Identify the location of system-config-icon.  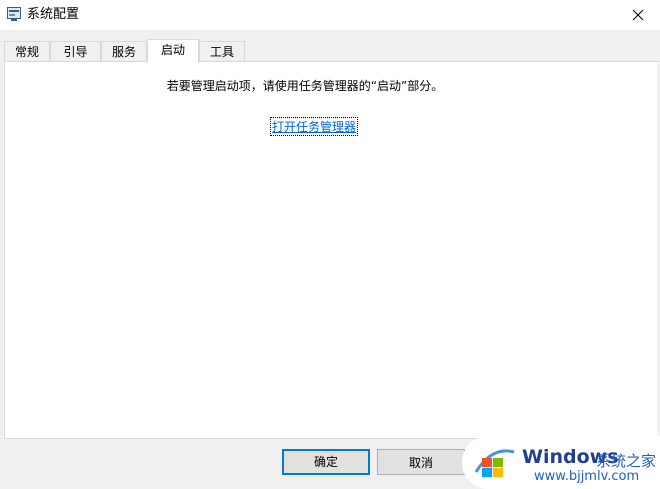
(14, 14).